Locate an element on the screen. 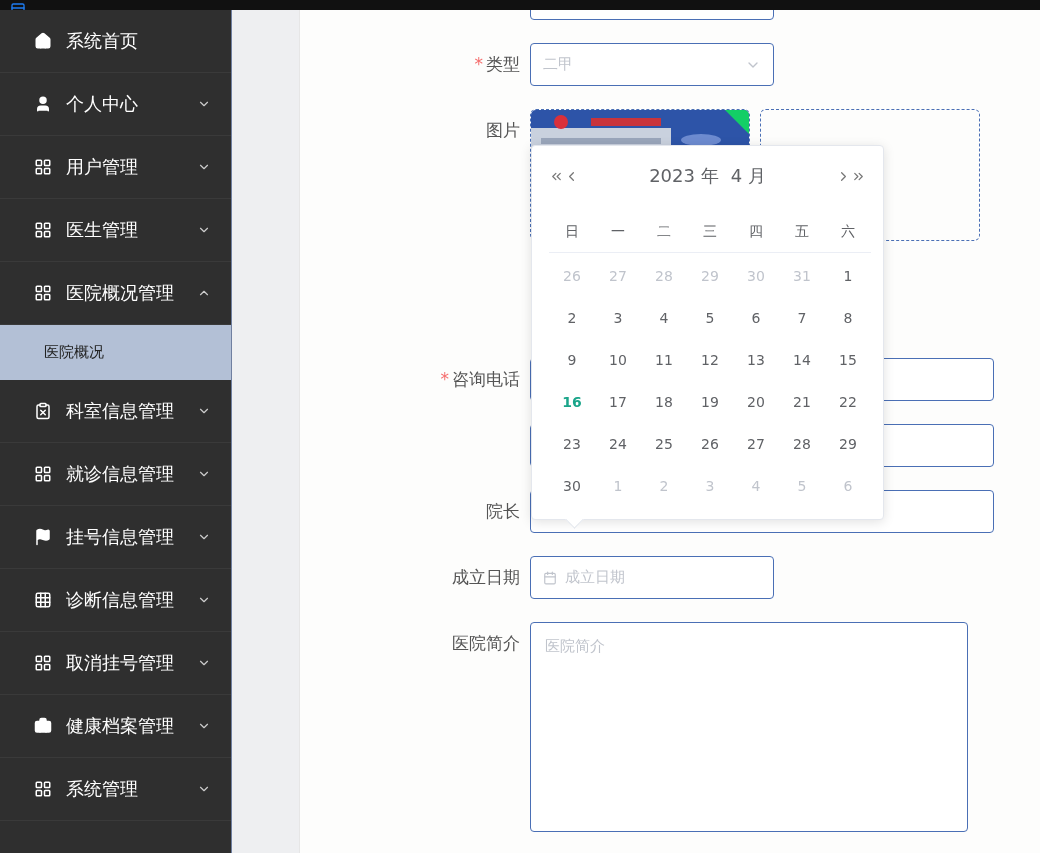 This screenshot has height=853, width=1040. user-icon is located at coordinates (43, 104).